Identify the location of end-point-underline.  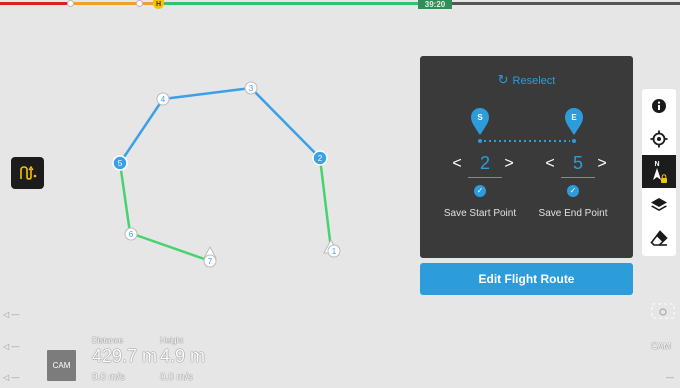
(578, 177).